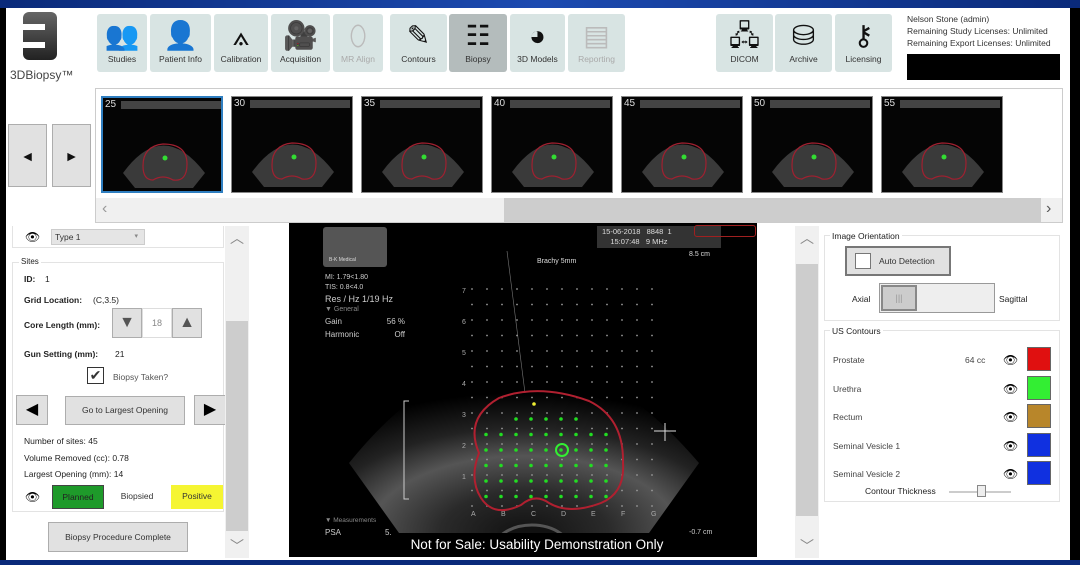 The width and height of the screenshot is (1080, 565). I want to click on scroll-left-icon: ‹, so click(104, 209).